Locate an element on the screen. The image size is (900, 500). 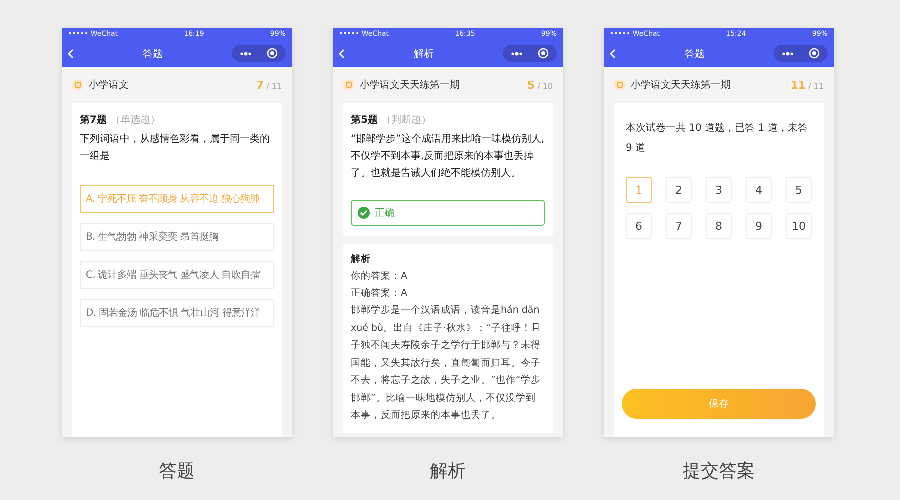
answer-option: B. 生气勃勃 神采奕奕 昂首挺胸 is located at coordinates (177, 237).